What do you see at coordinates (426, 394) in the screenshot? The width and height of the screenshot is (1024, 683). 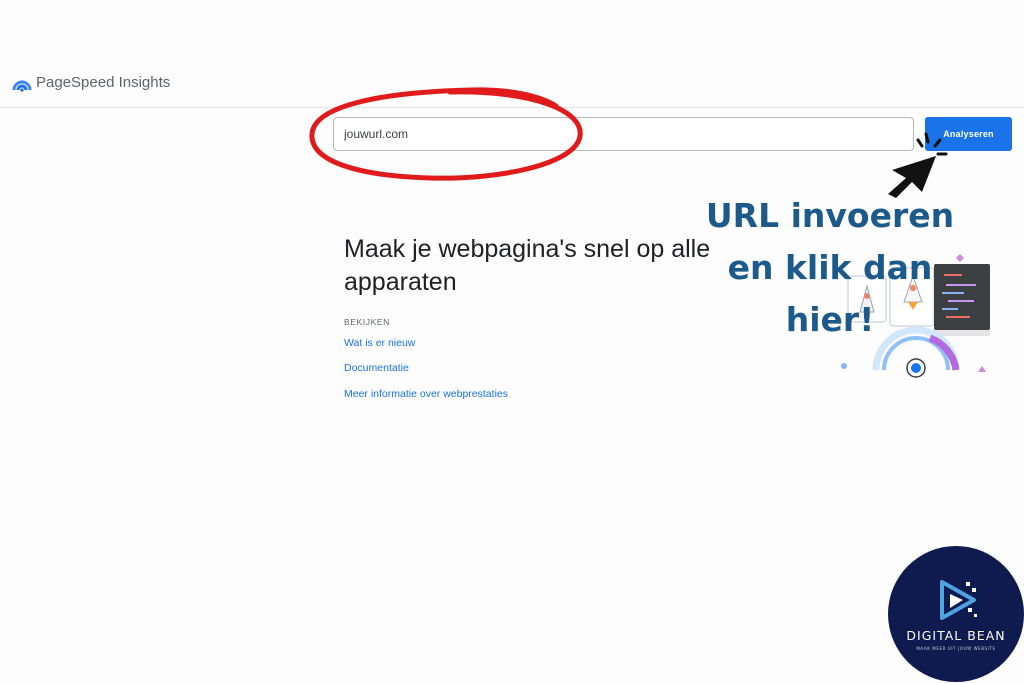 I see `link-web-performance: Meer informatie over webprestaties` at bounding box center [426, 394].